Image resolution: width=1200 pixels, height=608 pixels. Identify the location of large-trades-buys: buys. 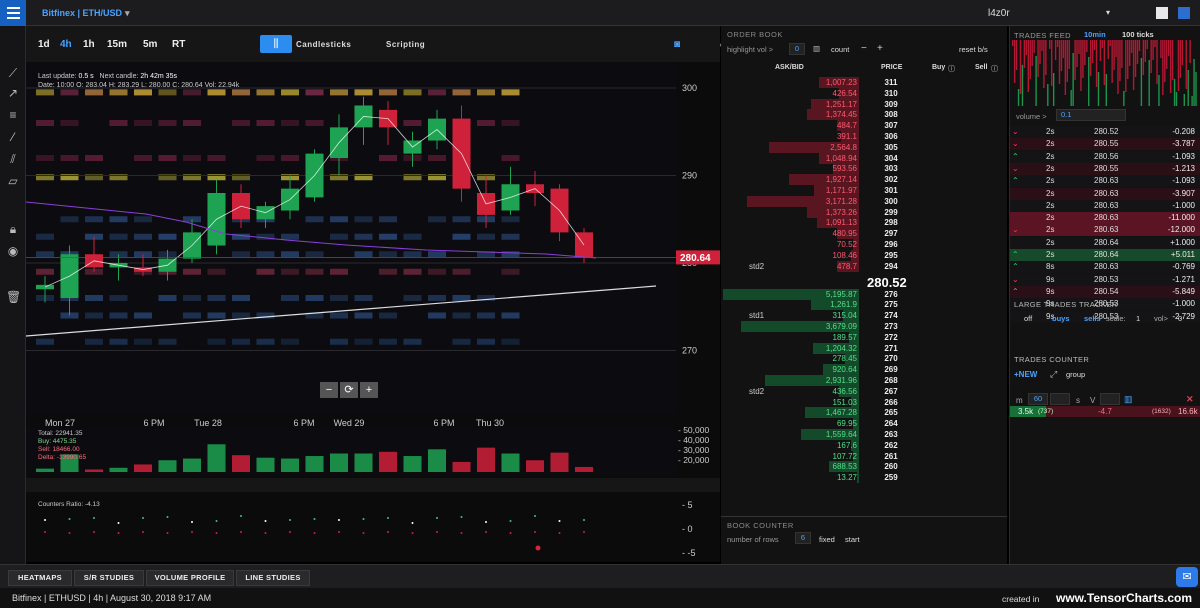
(1061, 318).